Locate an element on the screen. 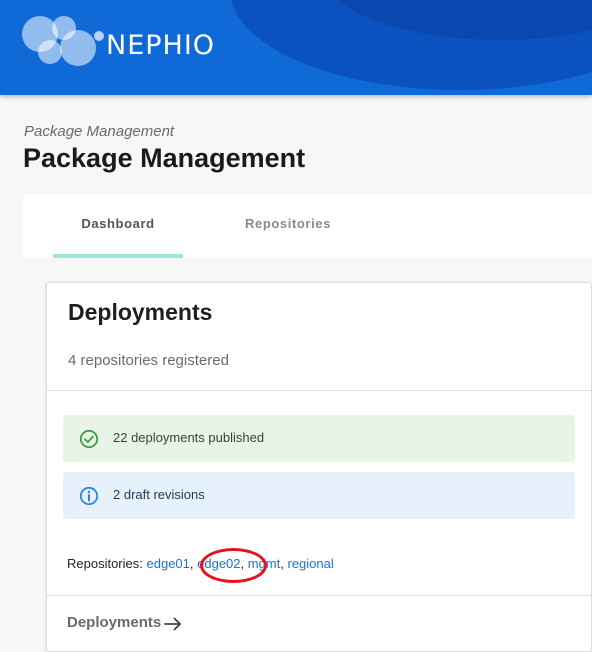 This screenshot has width=592, height=652. deployments-footer-link: Deployments is located at coordinates (125, 622).